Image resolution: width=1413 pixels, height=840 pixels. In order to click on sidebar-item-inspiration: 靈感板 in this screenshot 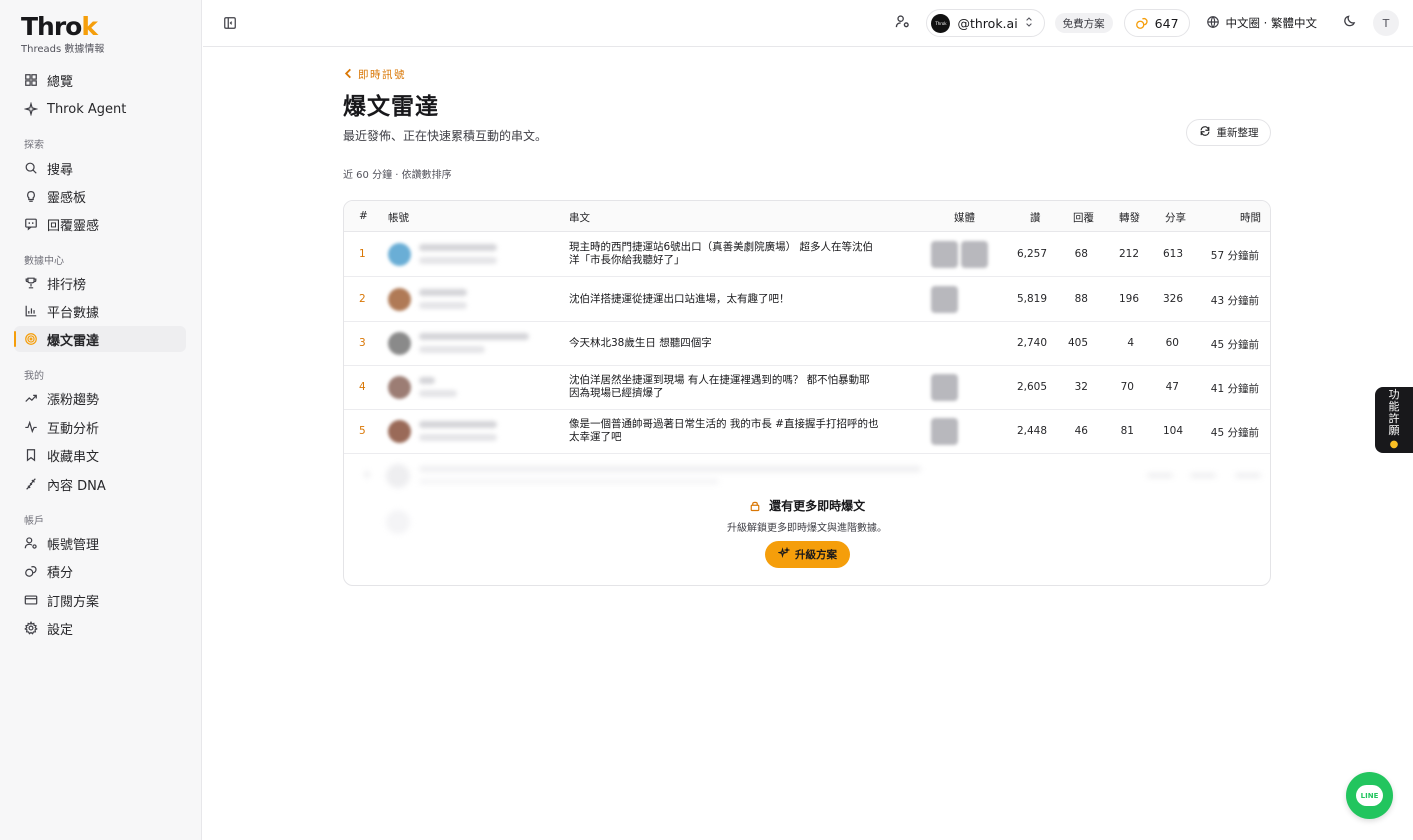, I will do `click(100, 196)`.